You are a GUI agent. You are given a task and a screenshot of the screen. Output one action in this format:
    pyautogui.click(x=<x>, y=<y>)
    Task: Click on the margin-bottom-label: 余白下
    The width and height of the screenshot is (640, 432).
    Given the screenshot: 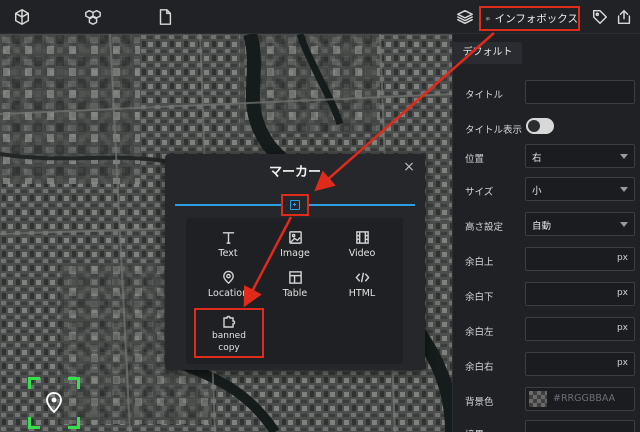 What is the action you would take?
    pyautogui.click(x=479, y=297)
    